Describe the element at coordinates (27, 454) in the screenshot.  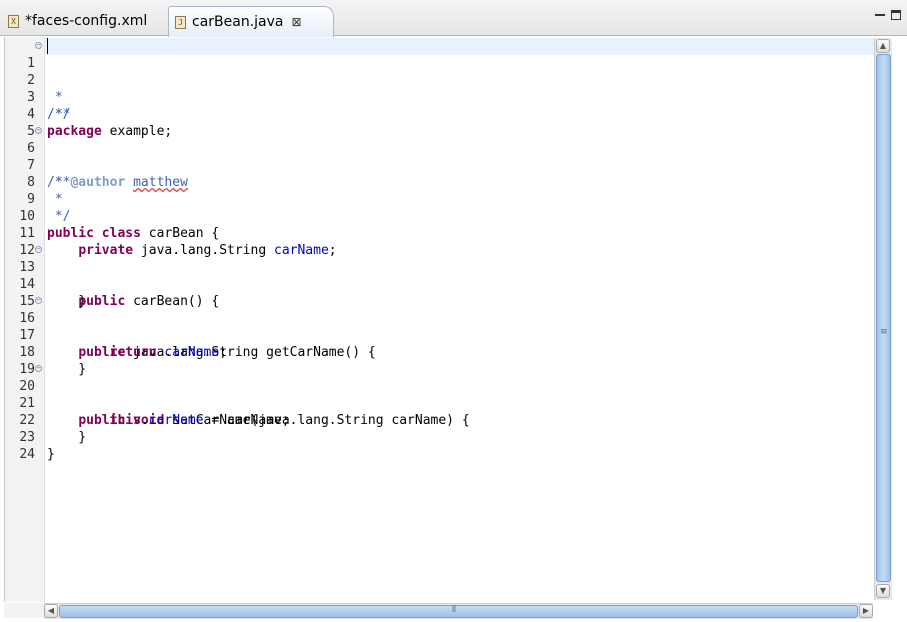
I see `line-number: 24` at that location.